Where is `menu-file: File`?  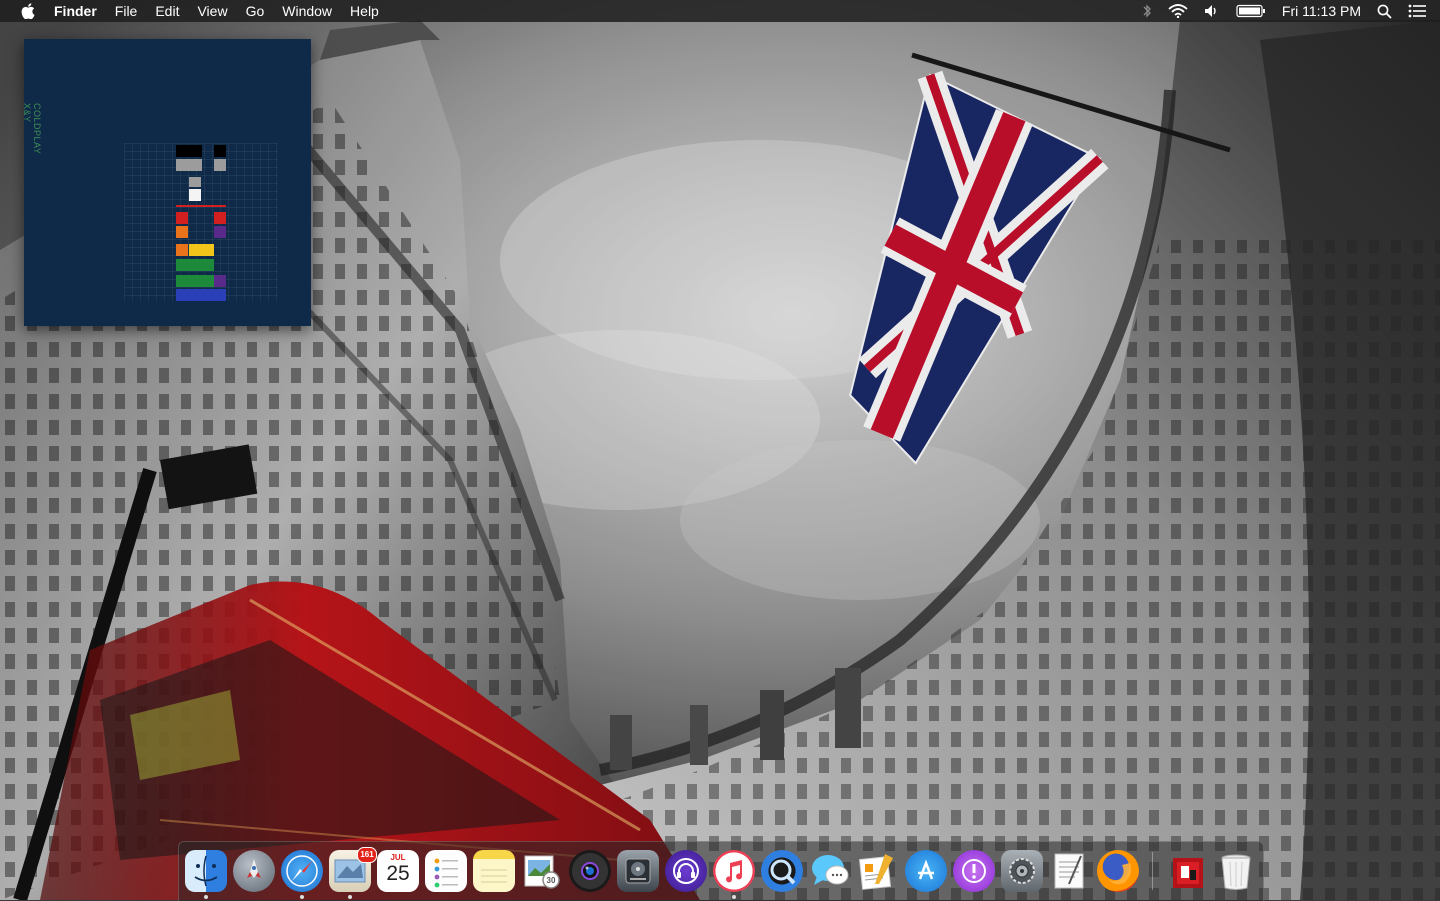 menu-file: File is located at coordinates (126, 11).